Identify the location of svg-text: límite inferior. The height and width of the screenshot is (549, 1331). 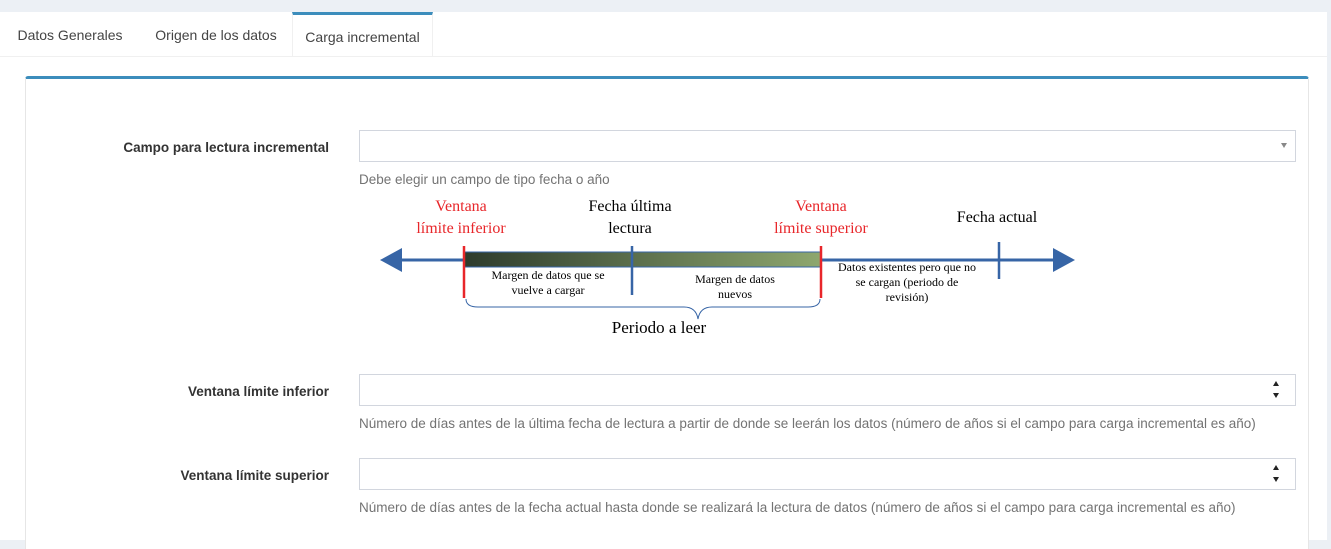
(461, 228).